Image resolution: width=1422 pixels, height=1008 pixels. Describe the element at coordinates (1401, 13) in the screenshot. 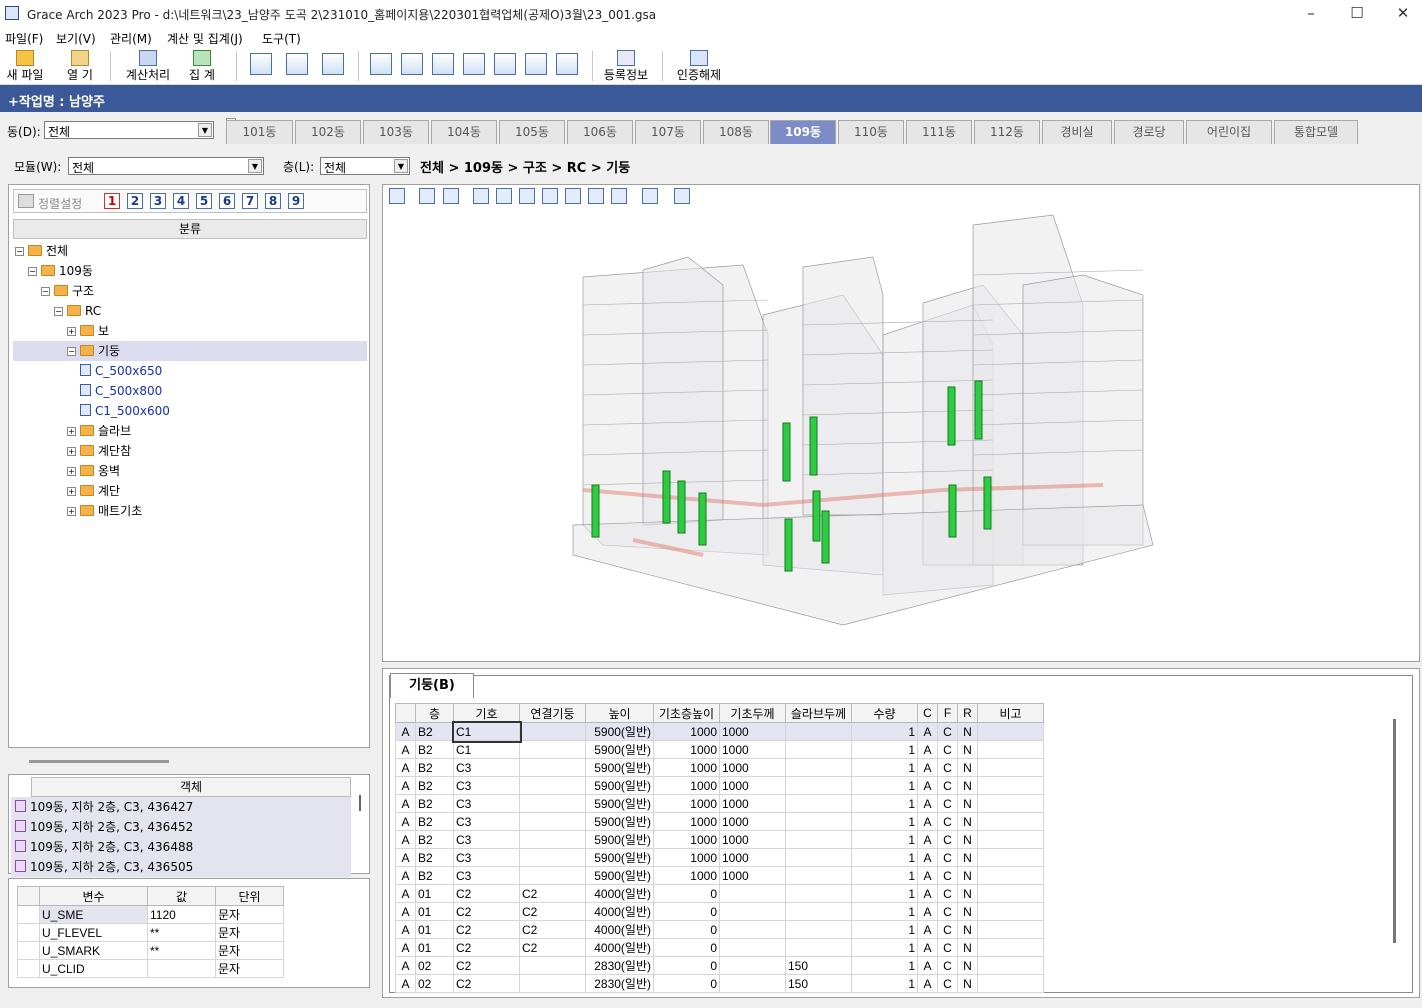

I see `close-button: ✕` at that location.